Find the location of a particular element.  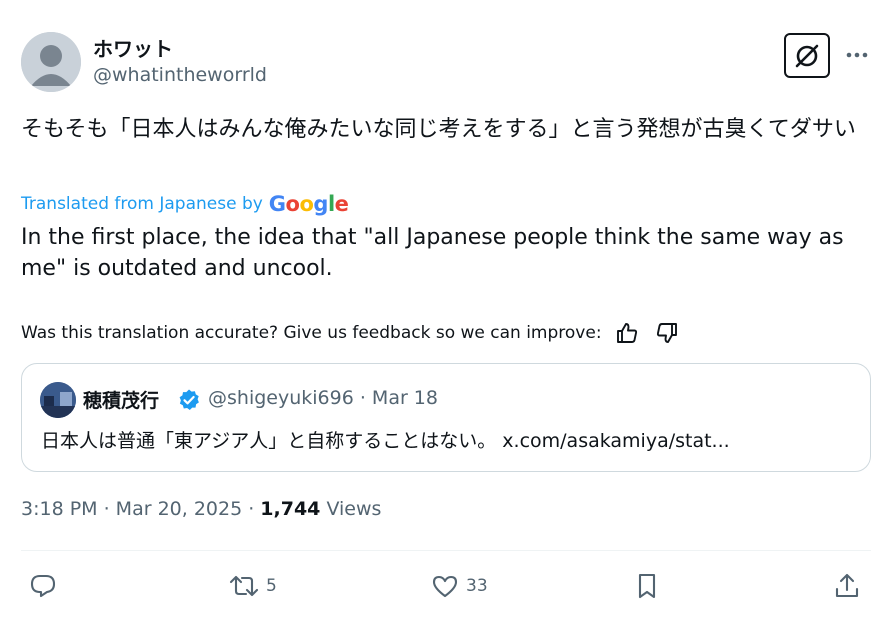

views-label: Views is located at coordinates (351, 509).